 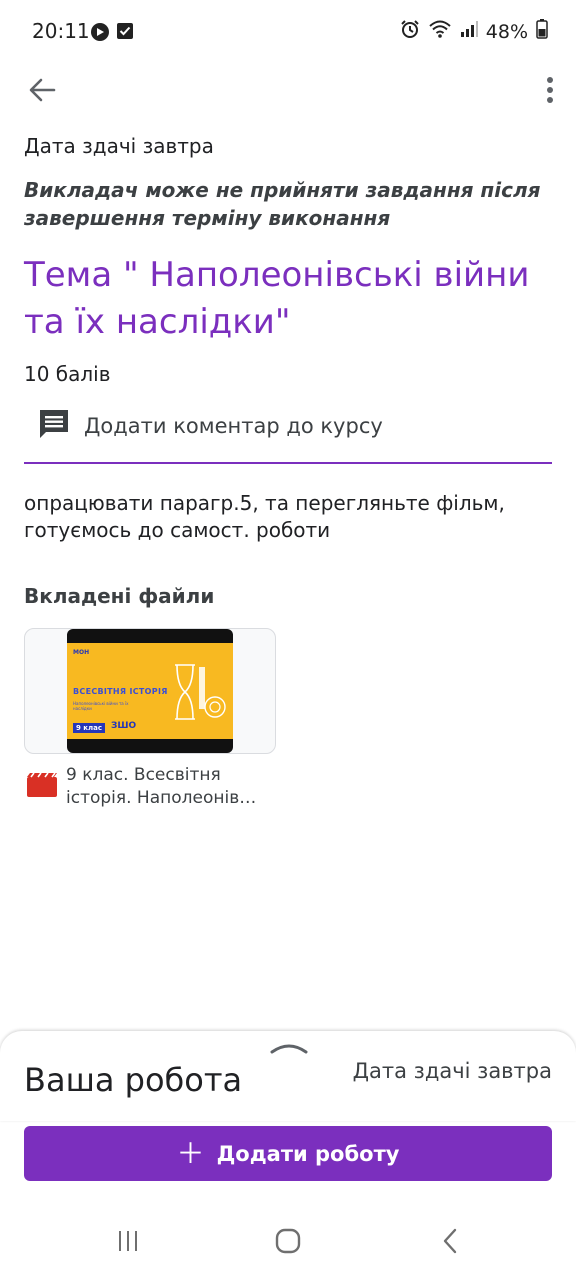 What do you see at coordinates (54, 426) in the screenshot?
I see `comment-icon` at bounding box center [54, 426].